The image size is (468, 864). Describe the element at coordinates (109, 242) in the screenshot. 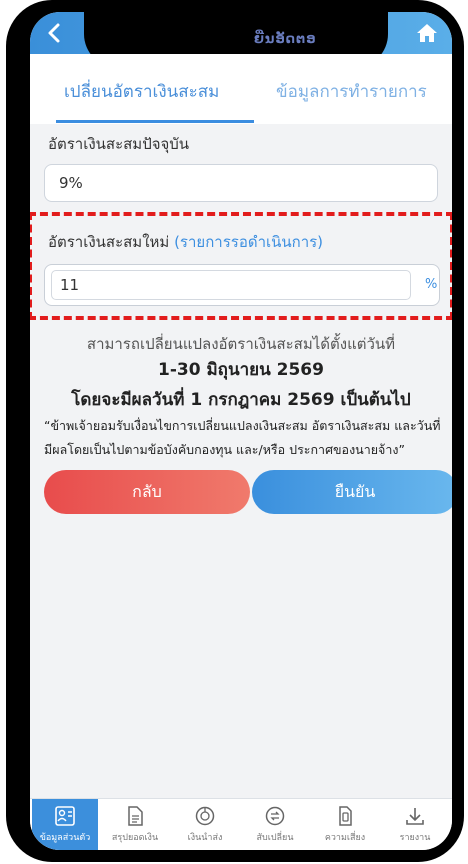

I see `new-rate-label: อัตราเงินสะสมใหม่` at that location.